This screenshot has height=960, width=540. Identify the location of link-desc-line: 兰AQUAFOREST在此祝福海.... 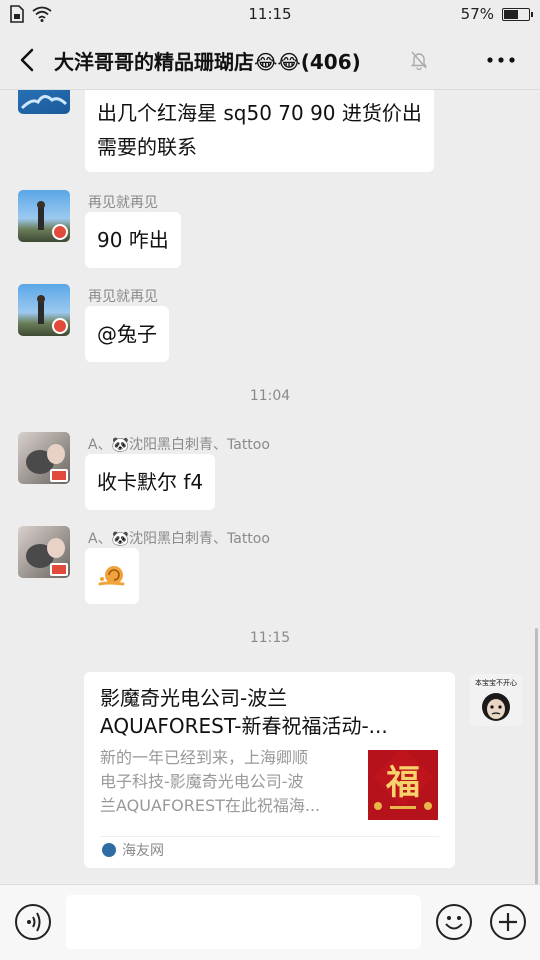
(210, 805).